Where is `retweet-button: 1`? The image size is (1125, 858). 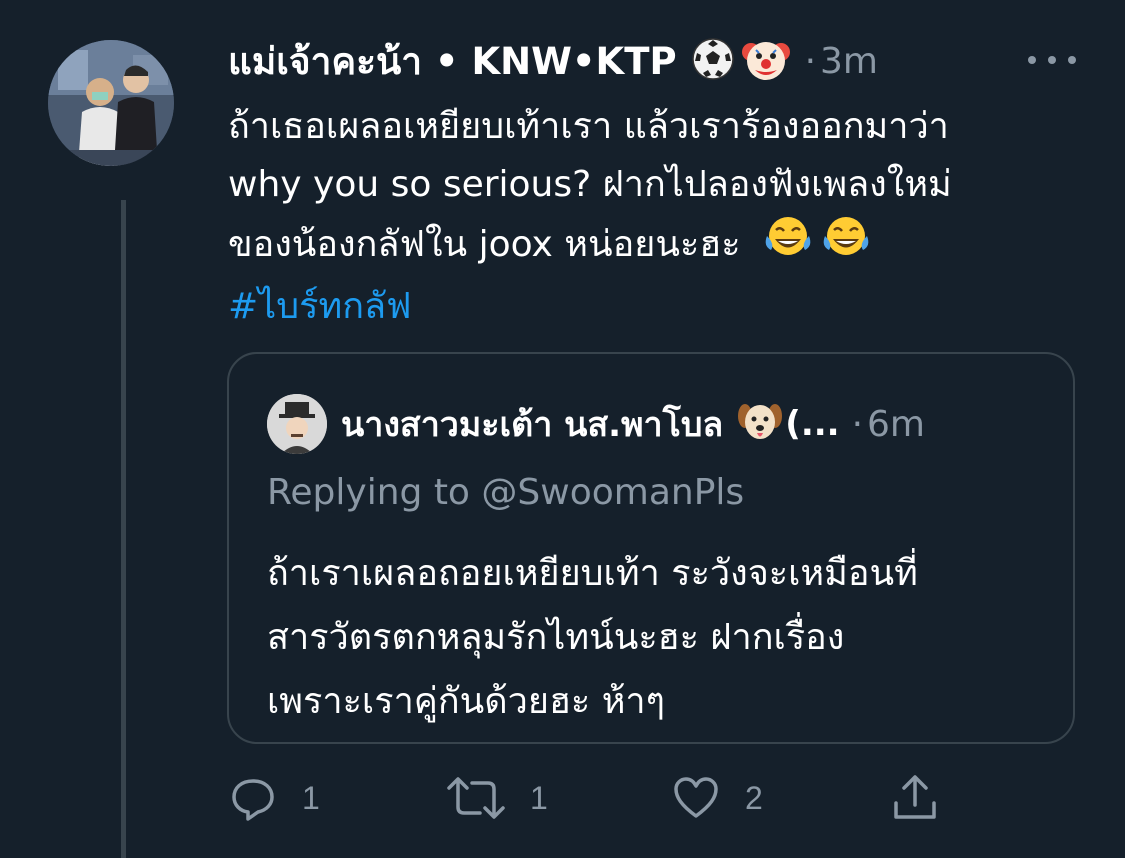 retweet-button: 1 is located at coordinates (497, 798).